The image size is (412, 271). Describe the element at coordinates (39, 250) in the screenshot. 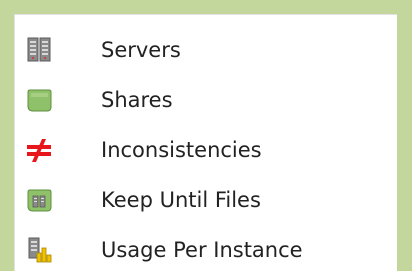

I see `usage-chart-icon` at that location.